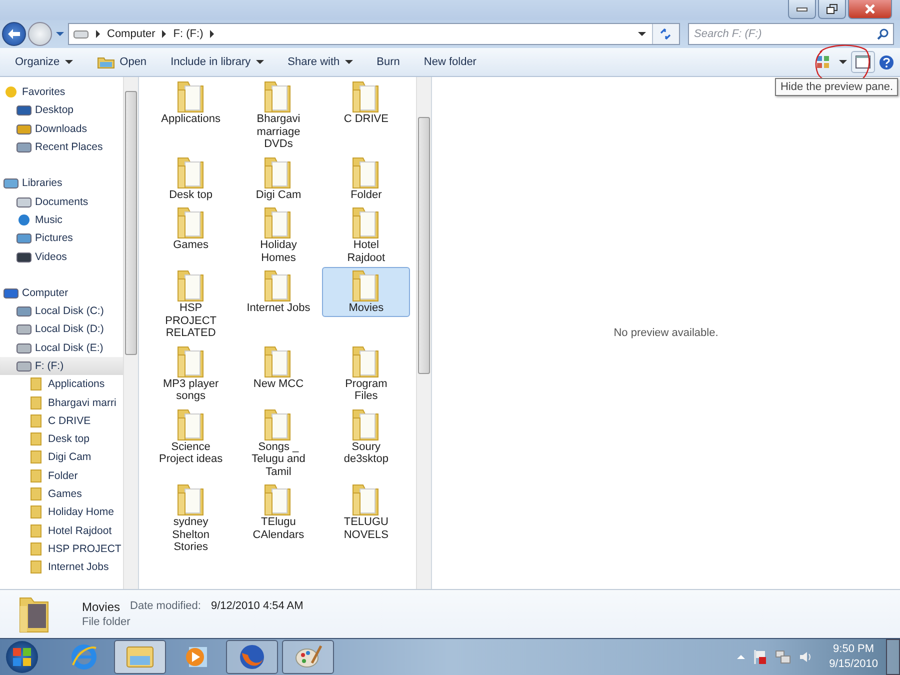  I want to click on folder-item: Desk top, so click(191, 178).